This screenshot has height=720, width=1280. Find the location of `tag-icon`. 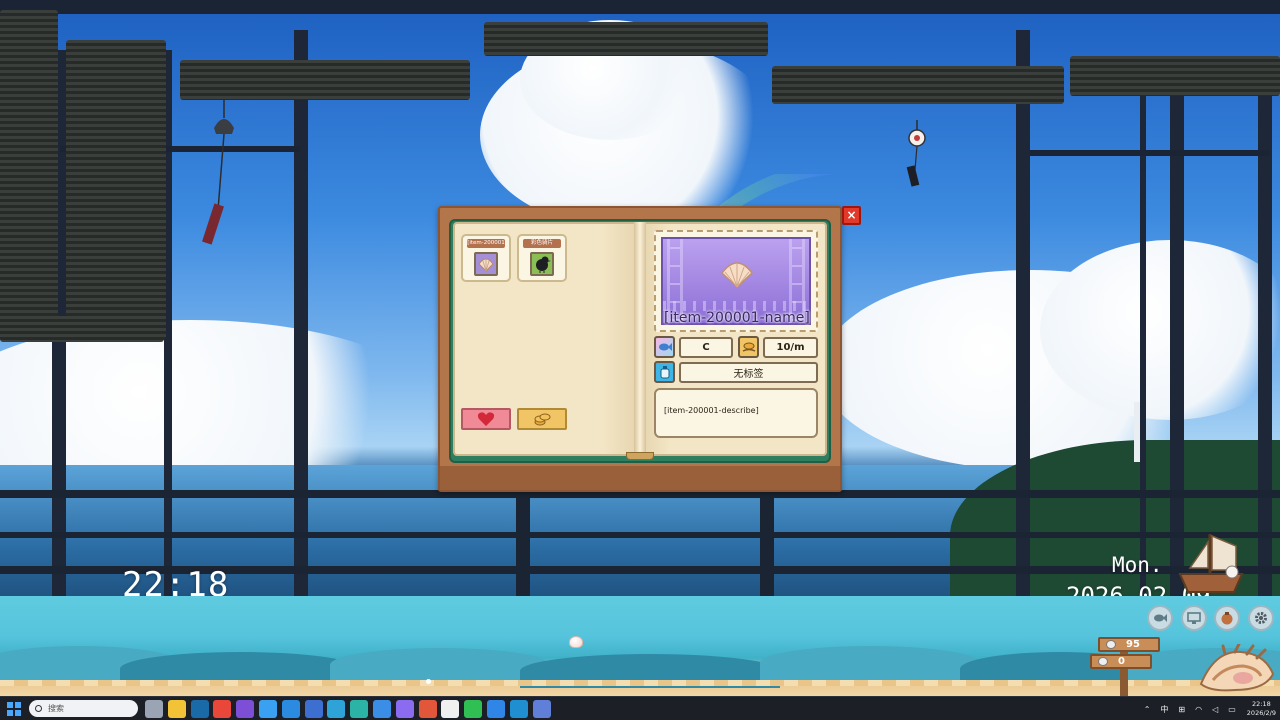

tag-icon is located at coordinates (664, 372).